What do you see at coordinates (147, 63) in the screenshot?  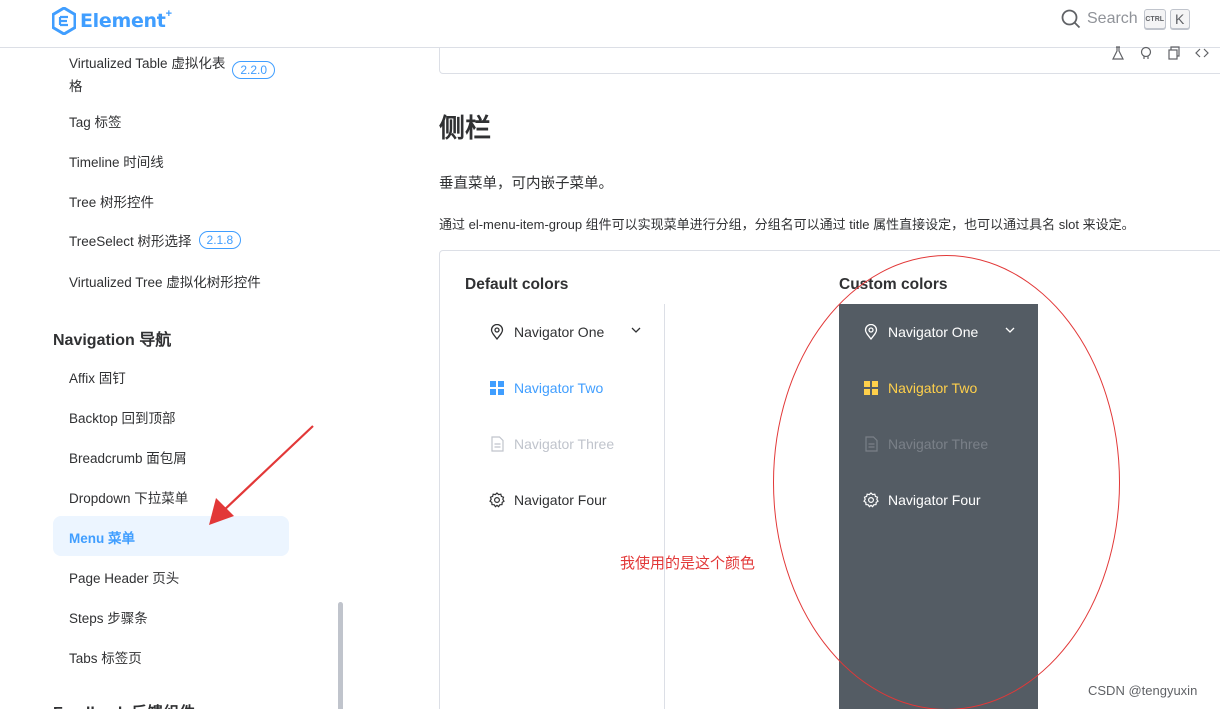 I see `sidebar-item-label: Virtualized Table 虚拟化表` at bounding box center [147, 63].